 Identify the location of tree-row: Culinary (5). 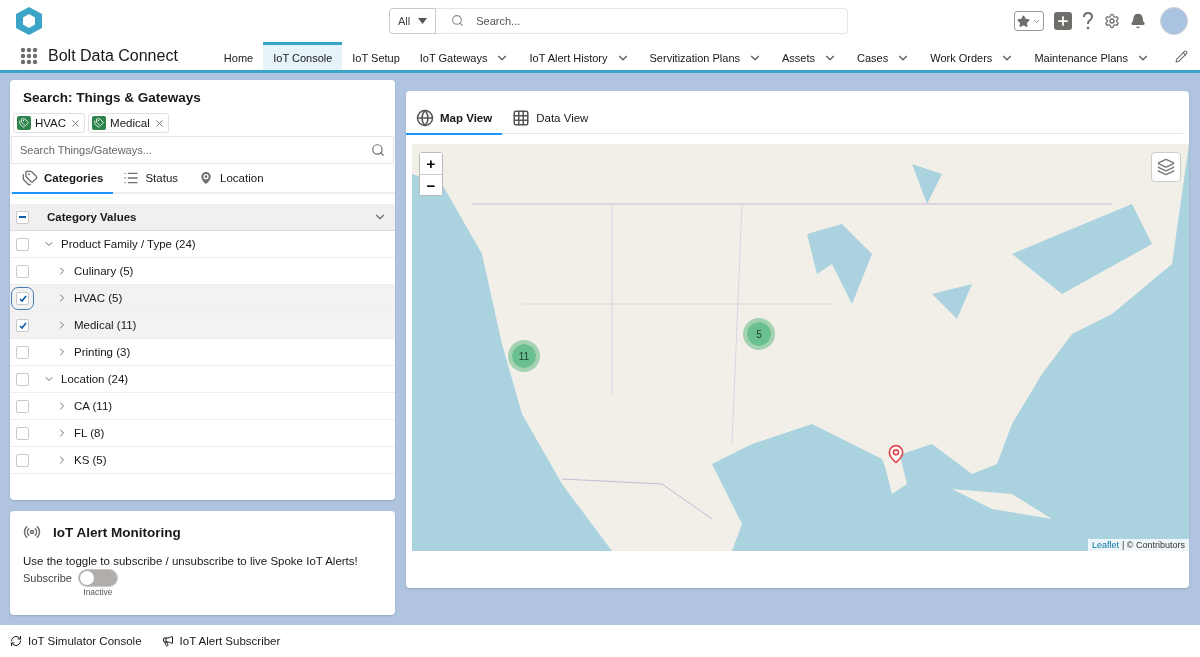
(202, 271).